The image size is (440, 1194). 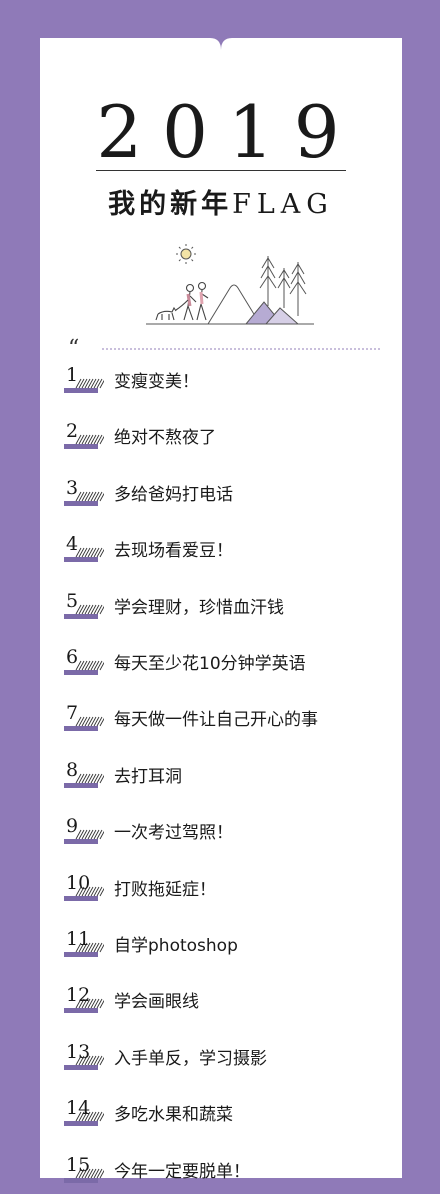 What do you see at coordinates (230, 284) in the screenshot?
I see `hikers-illustration` at bounding box center [230, 284].